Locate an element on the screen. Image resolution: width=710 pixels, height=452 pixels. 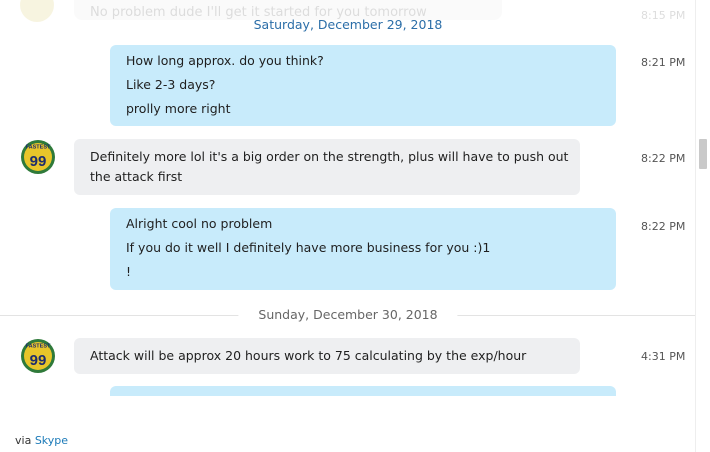
footer: via Skype is located at coordinates (41, 440).